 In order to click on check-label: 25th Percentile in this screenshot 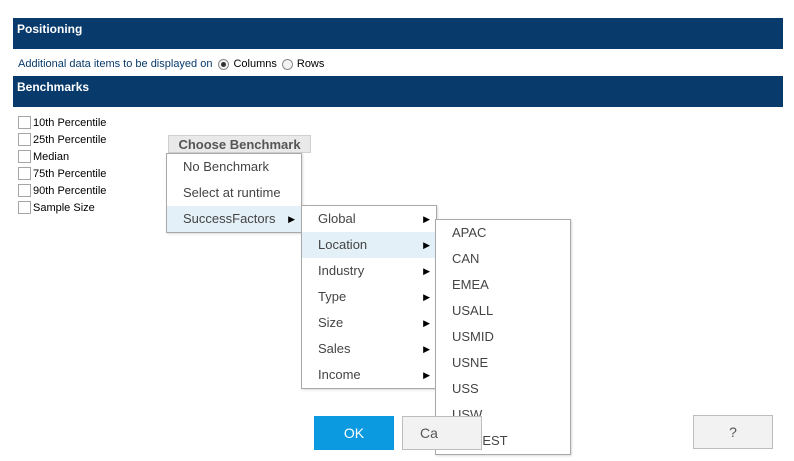, I will do `click(70, 139)`.